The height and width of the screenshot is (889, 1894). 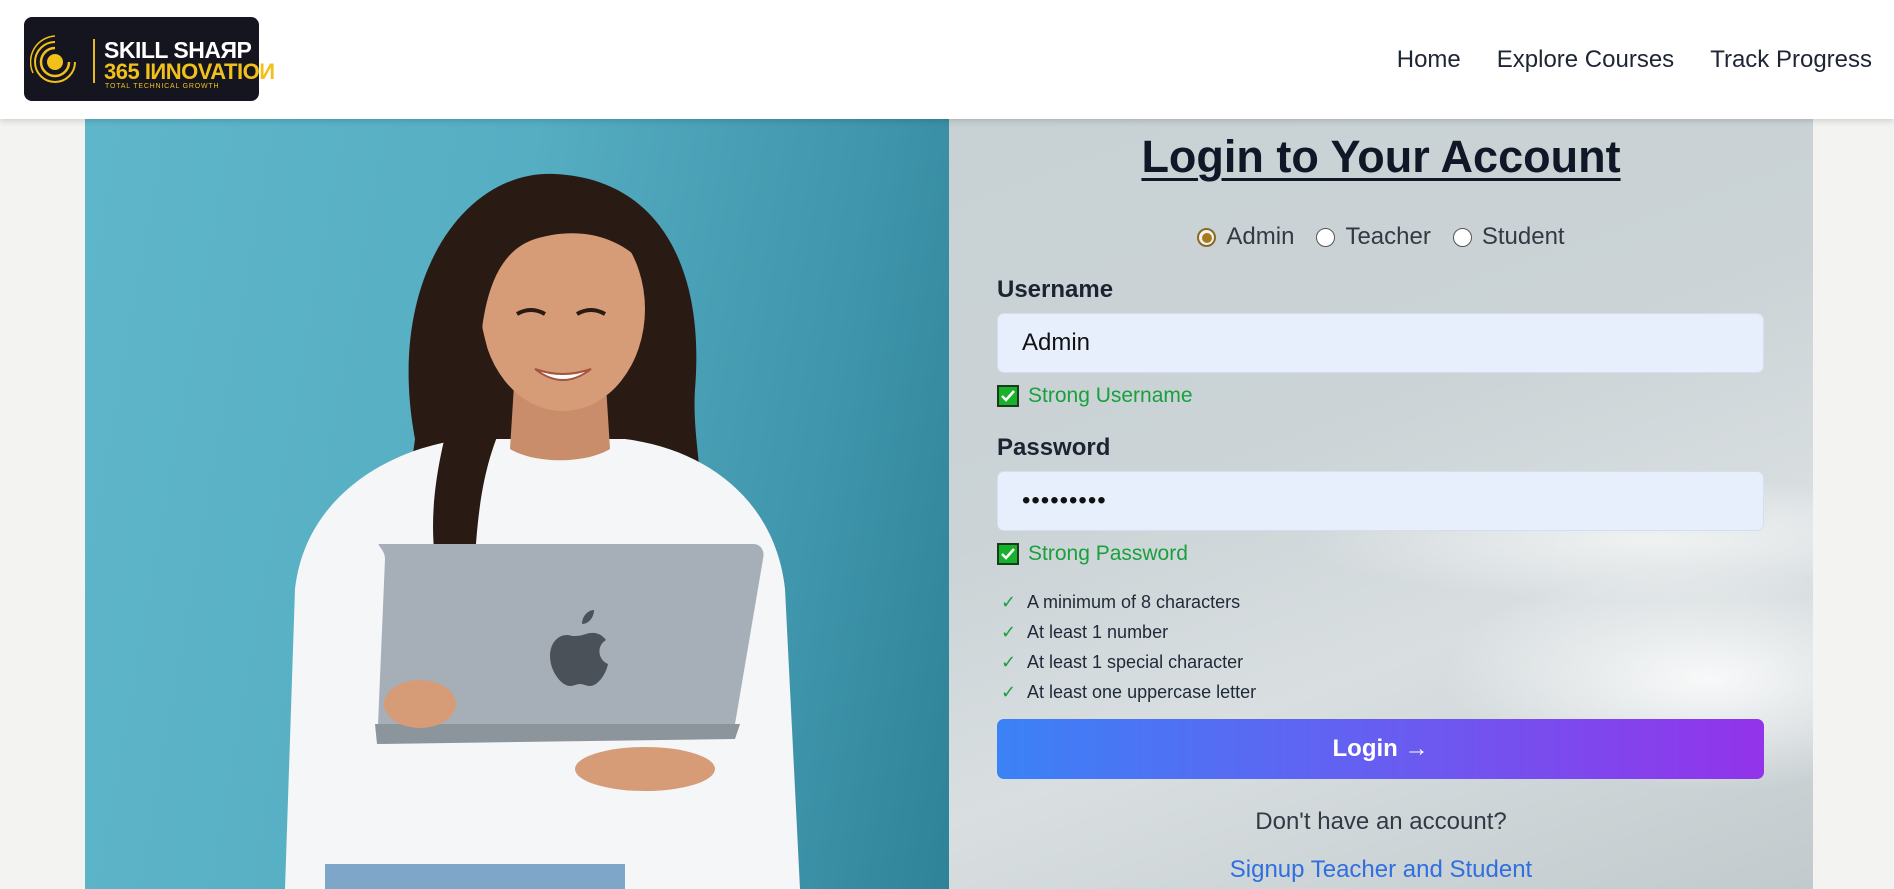 I want to click on radio-teacher, so click(x=1326, y=237).